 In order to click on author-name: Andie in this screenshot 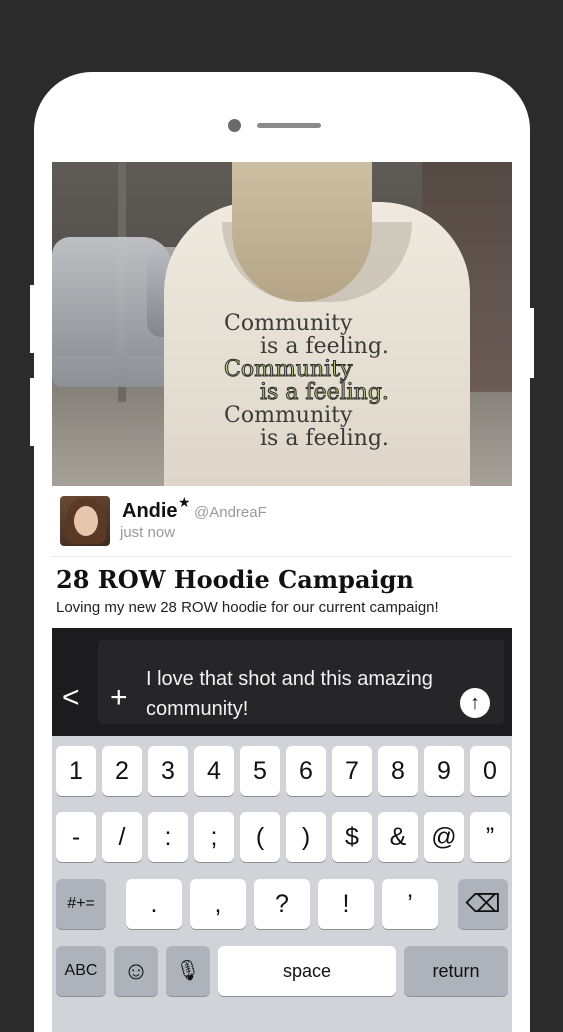, I will do `click(150, 511)`.